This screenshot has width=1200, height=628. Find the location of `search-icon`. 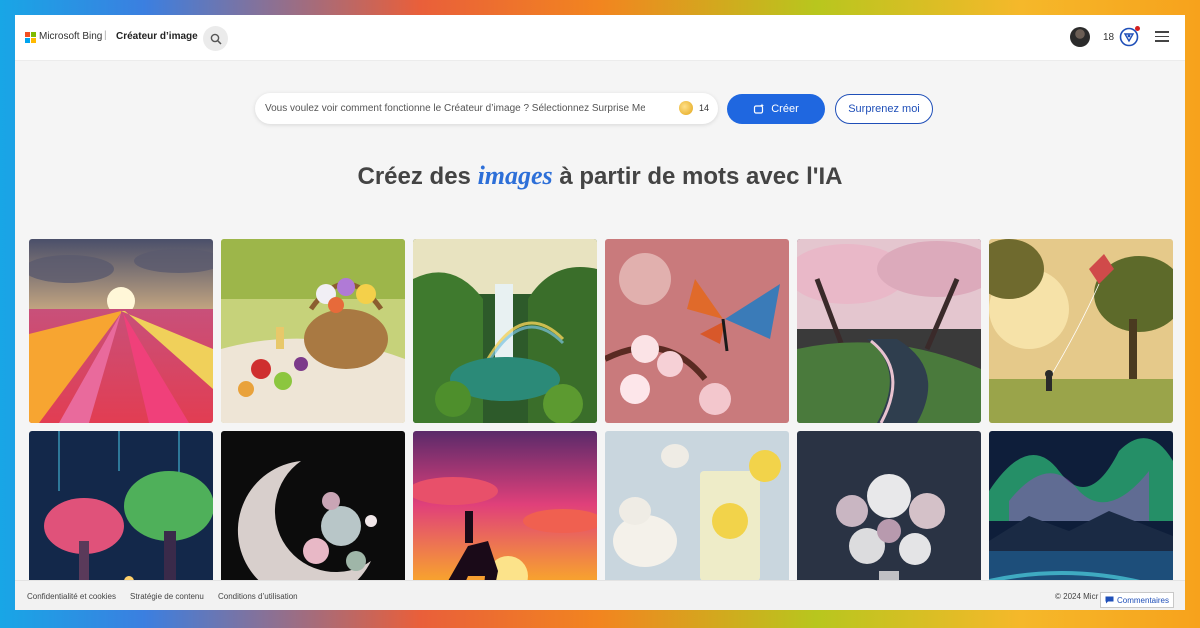

search-icon is located at coordinates (216, 39).